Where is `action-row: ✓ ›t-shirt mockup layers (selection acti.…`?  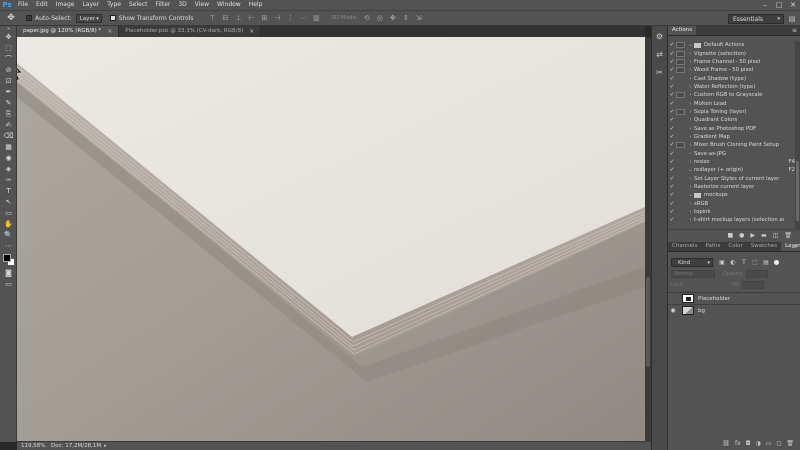 action-row: ✓ ›t-shirt mockup layers (selection acti.… is located at coordinates (734, 220).